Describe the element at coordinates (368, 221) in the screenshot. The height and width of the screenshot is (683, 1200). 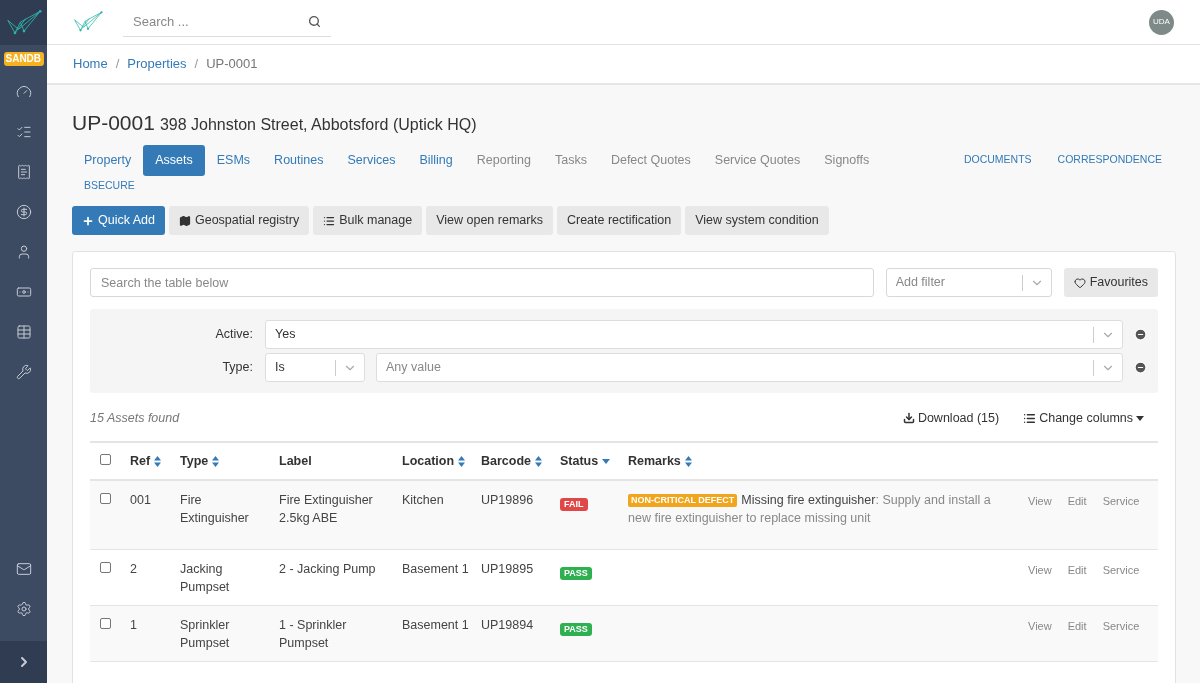
I see `action-button: Bulk manage` at that location.